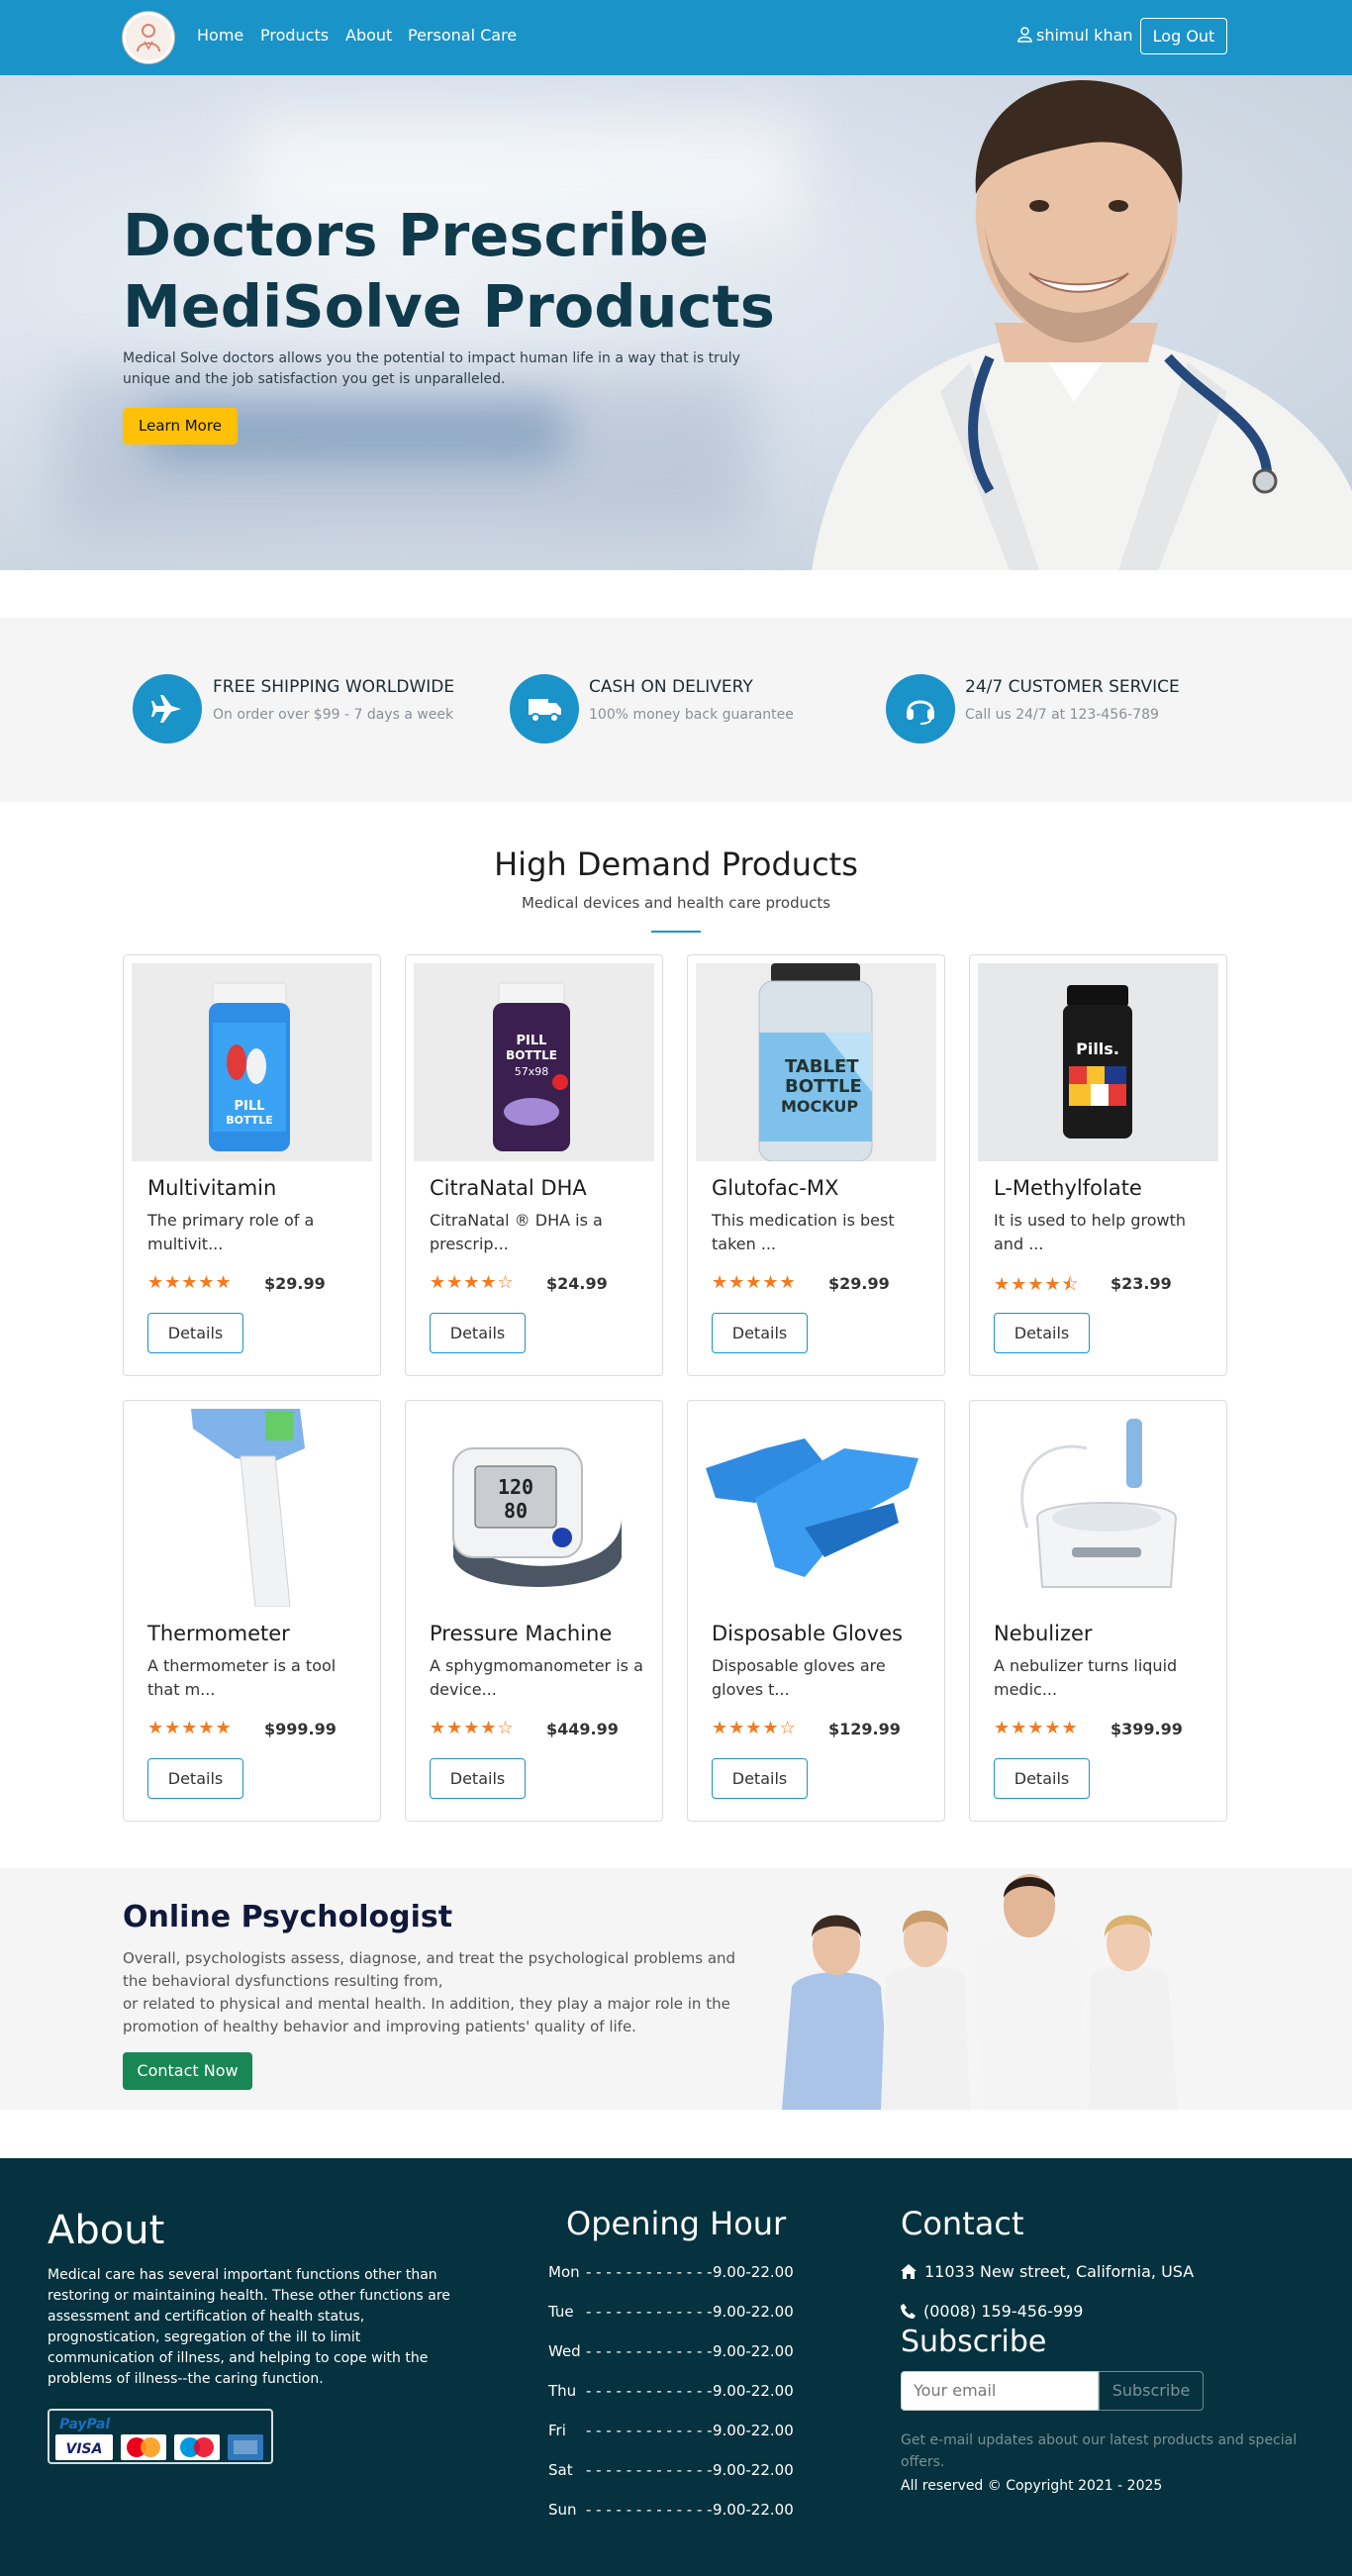 This screenshot has width=1352, height=2576. I want to click on learn-more-button: Learn More, so click(180, 427).